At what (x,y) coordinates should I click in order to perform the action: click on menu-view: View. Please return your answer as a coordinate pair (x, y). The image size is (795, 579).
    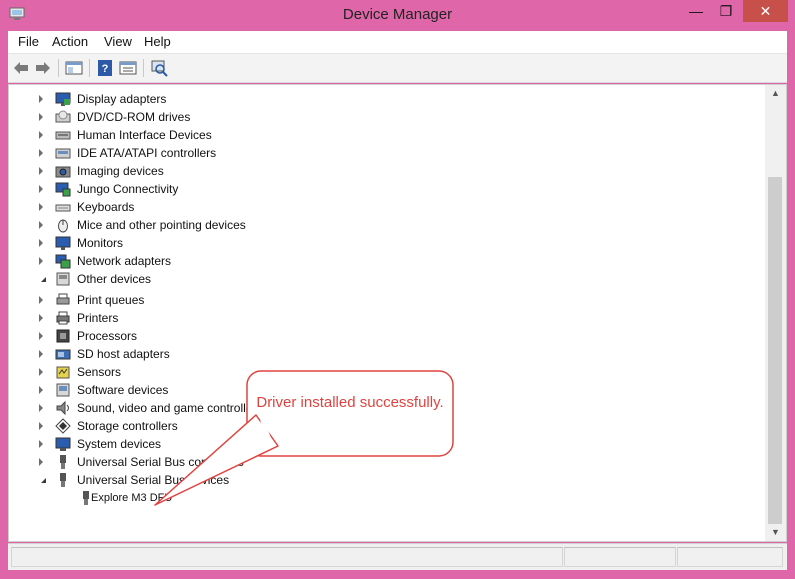
    Looking at the image, I should click on (118, 41).